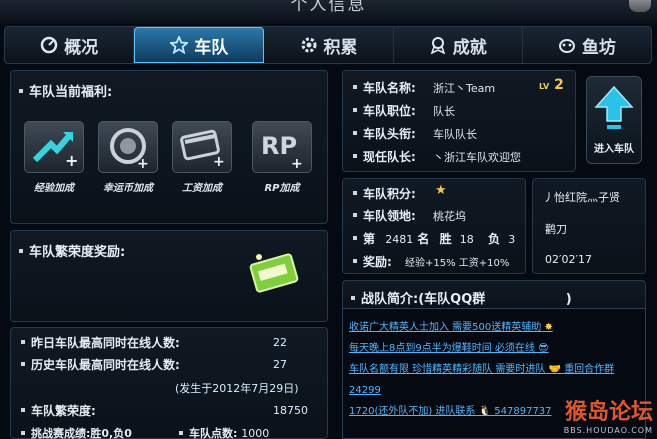 The image size is (657, 439). Describe the element at coordinates (523, 411) in the screenshot. I see `intro-line: 547897737` at that location.